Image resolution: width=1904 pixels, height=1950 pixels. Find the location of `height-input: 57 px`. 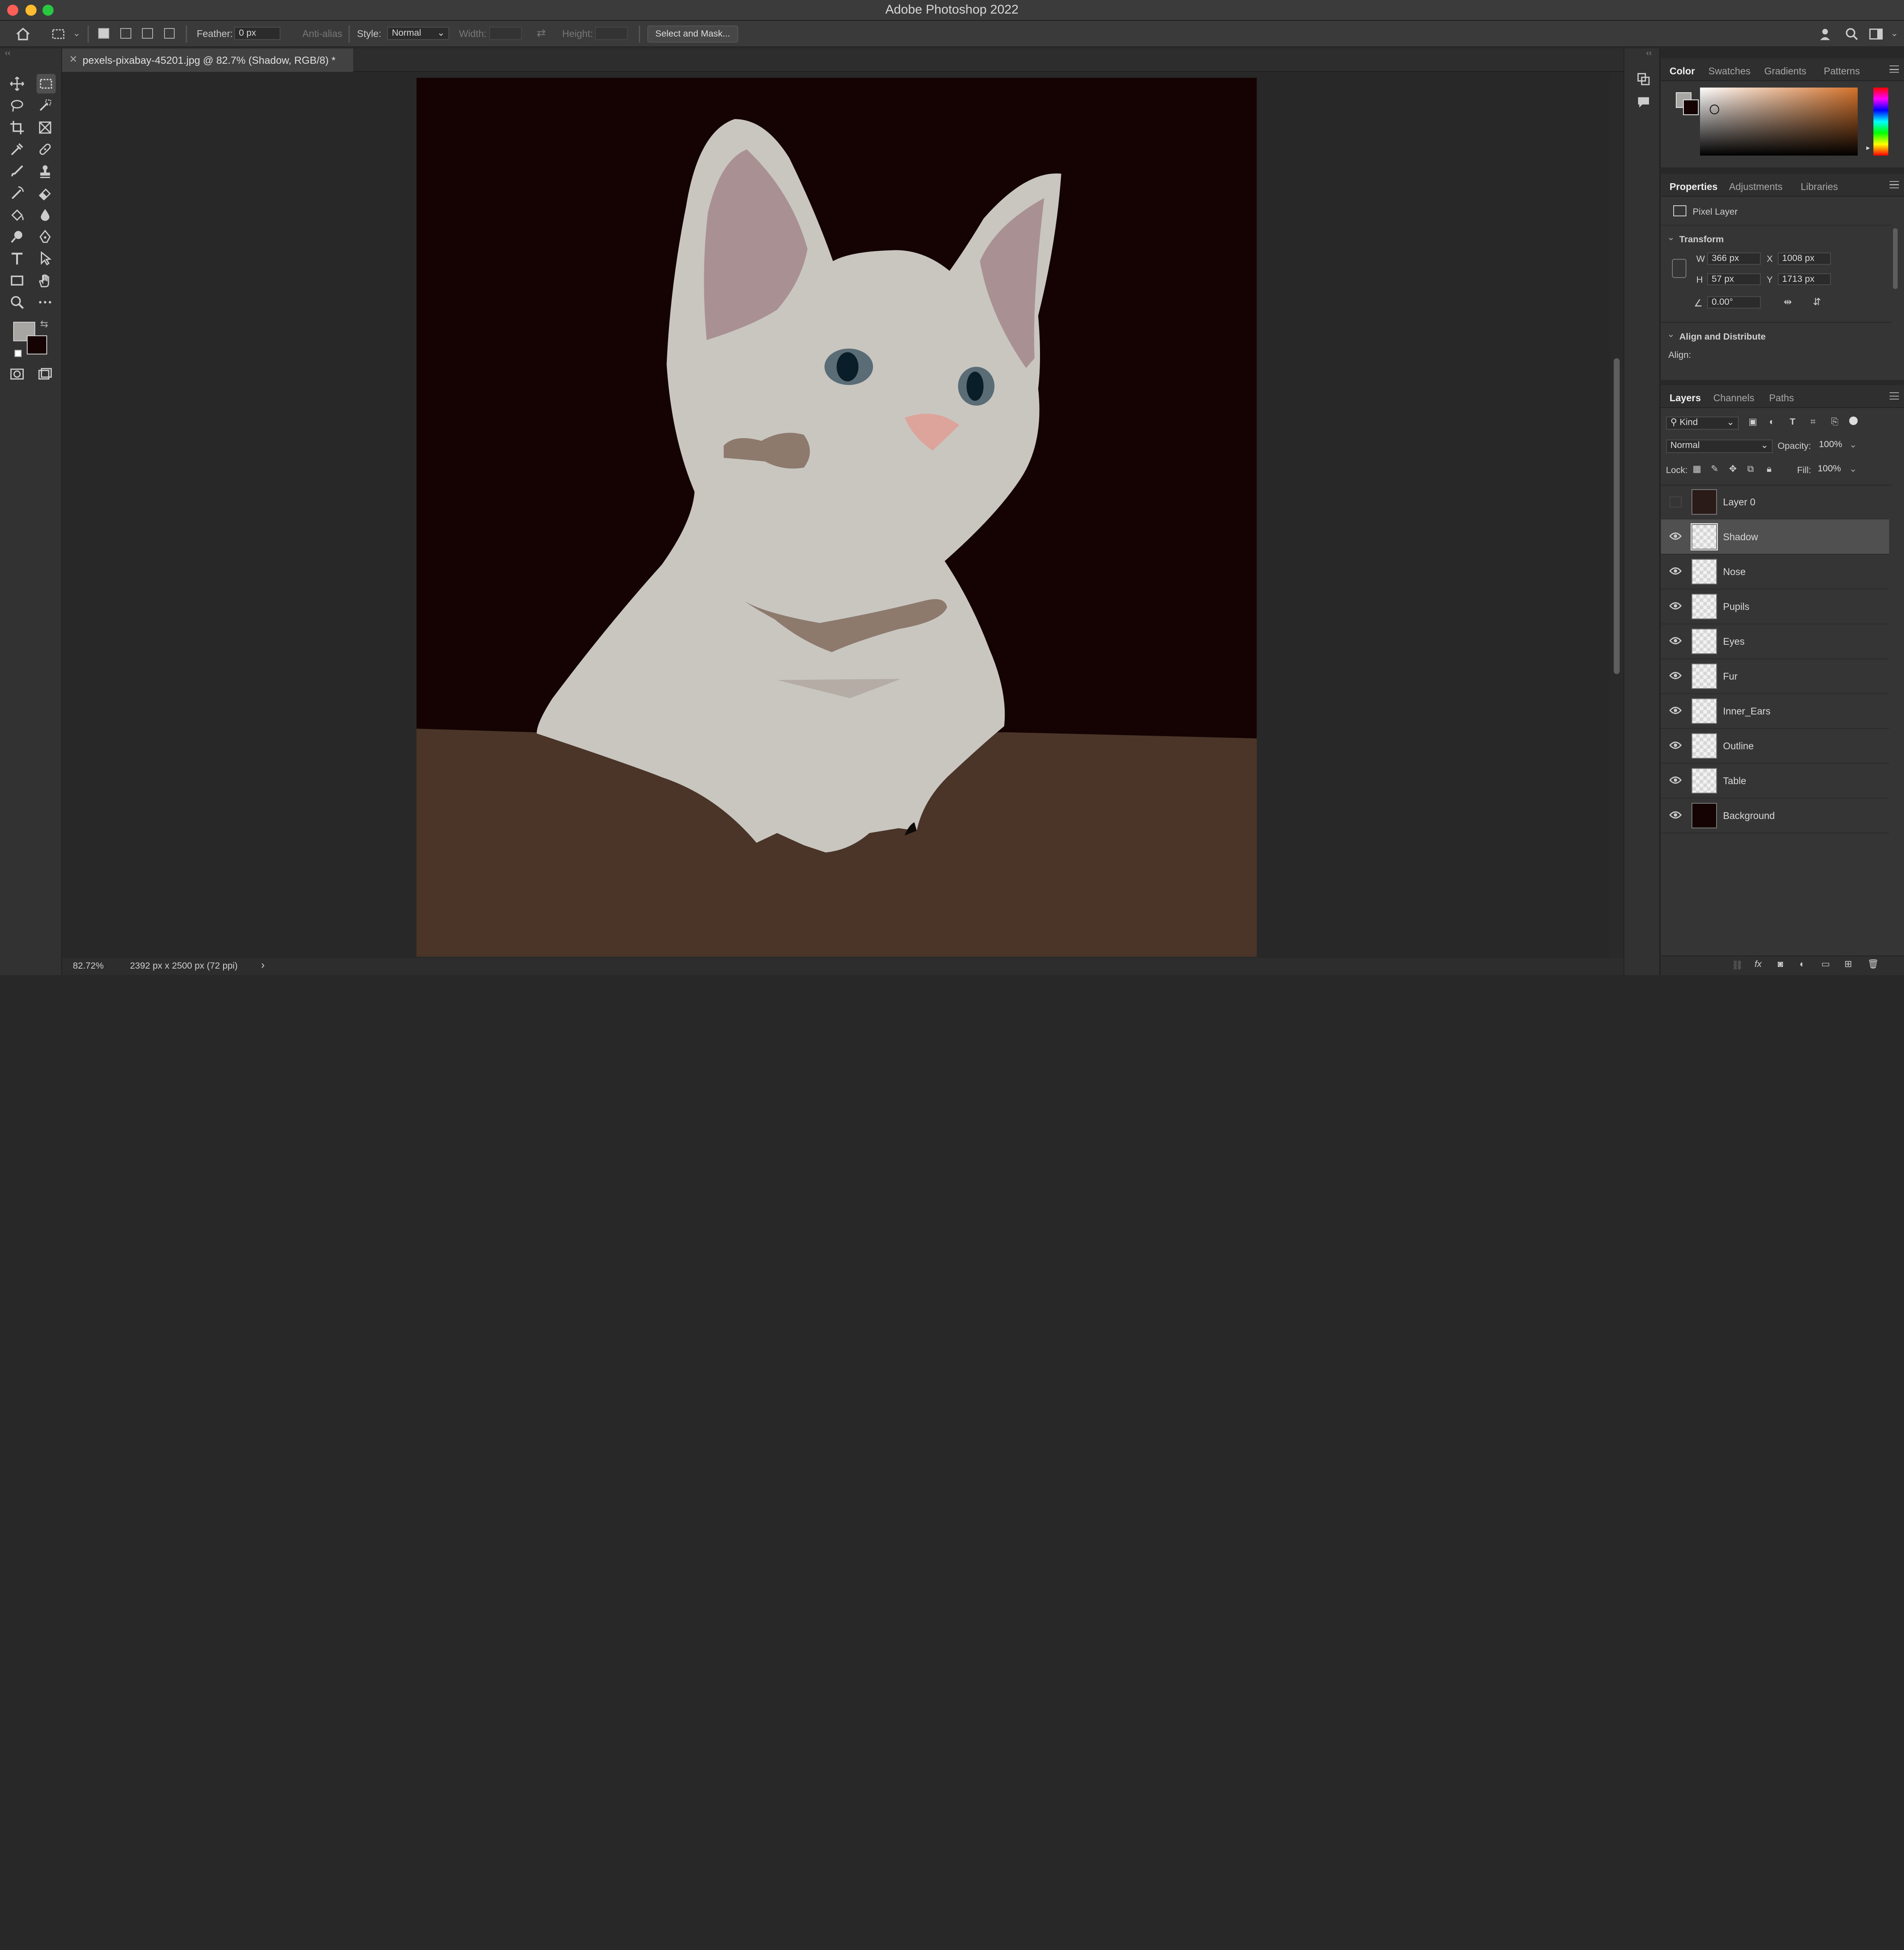

height-input: 57 px is located at coordinates (1734, 279).